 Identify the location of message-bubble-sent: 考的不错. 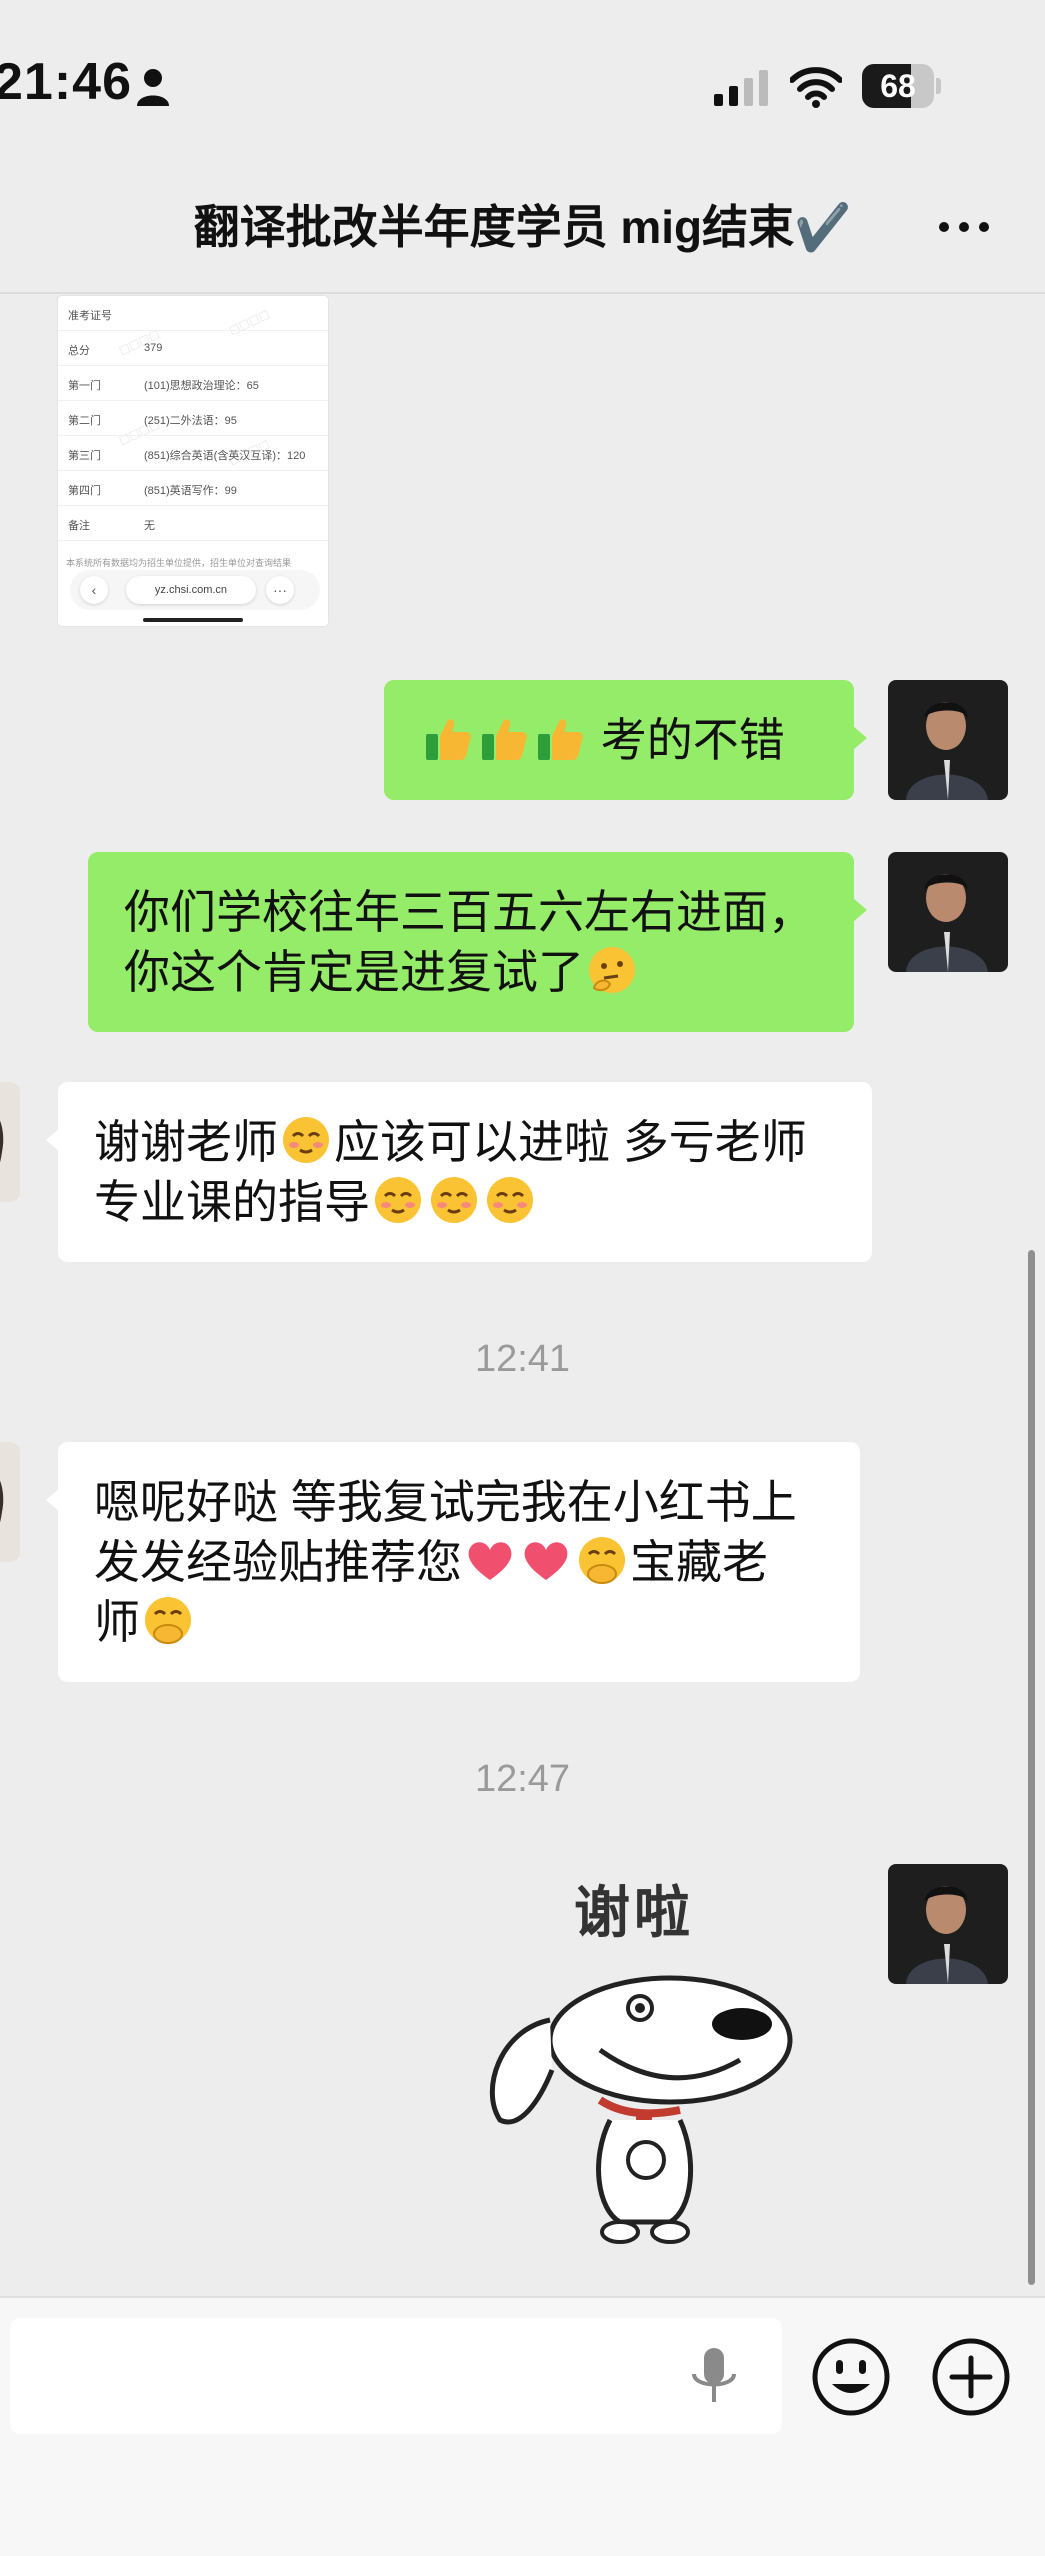
(619, 740).